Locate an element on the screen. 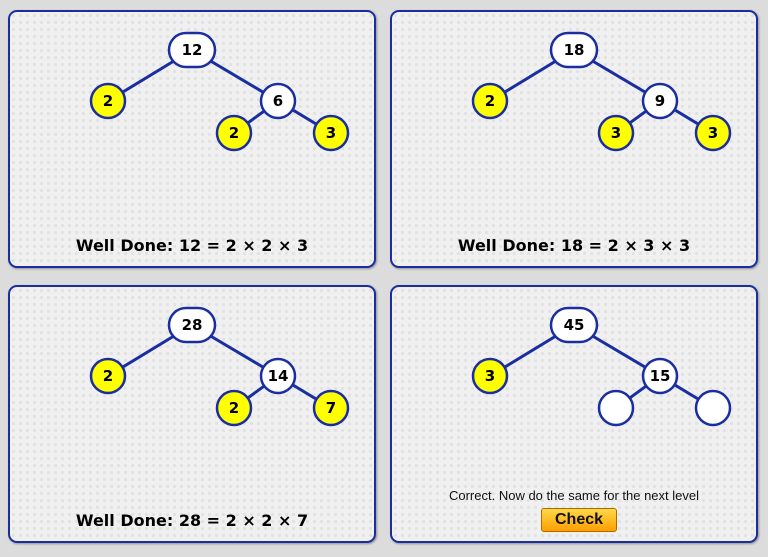 Image resolution: width=768 pixels, height=557 pixels. root-node-value: 18 is located at coordinates (574, 50).